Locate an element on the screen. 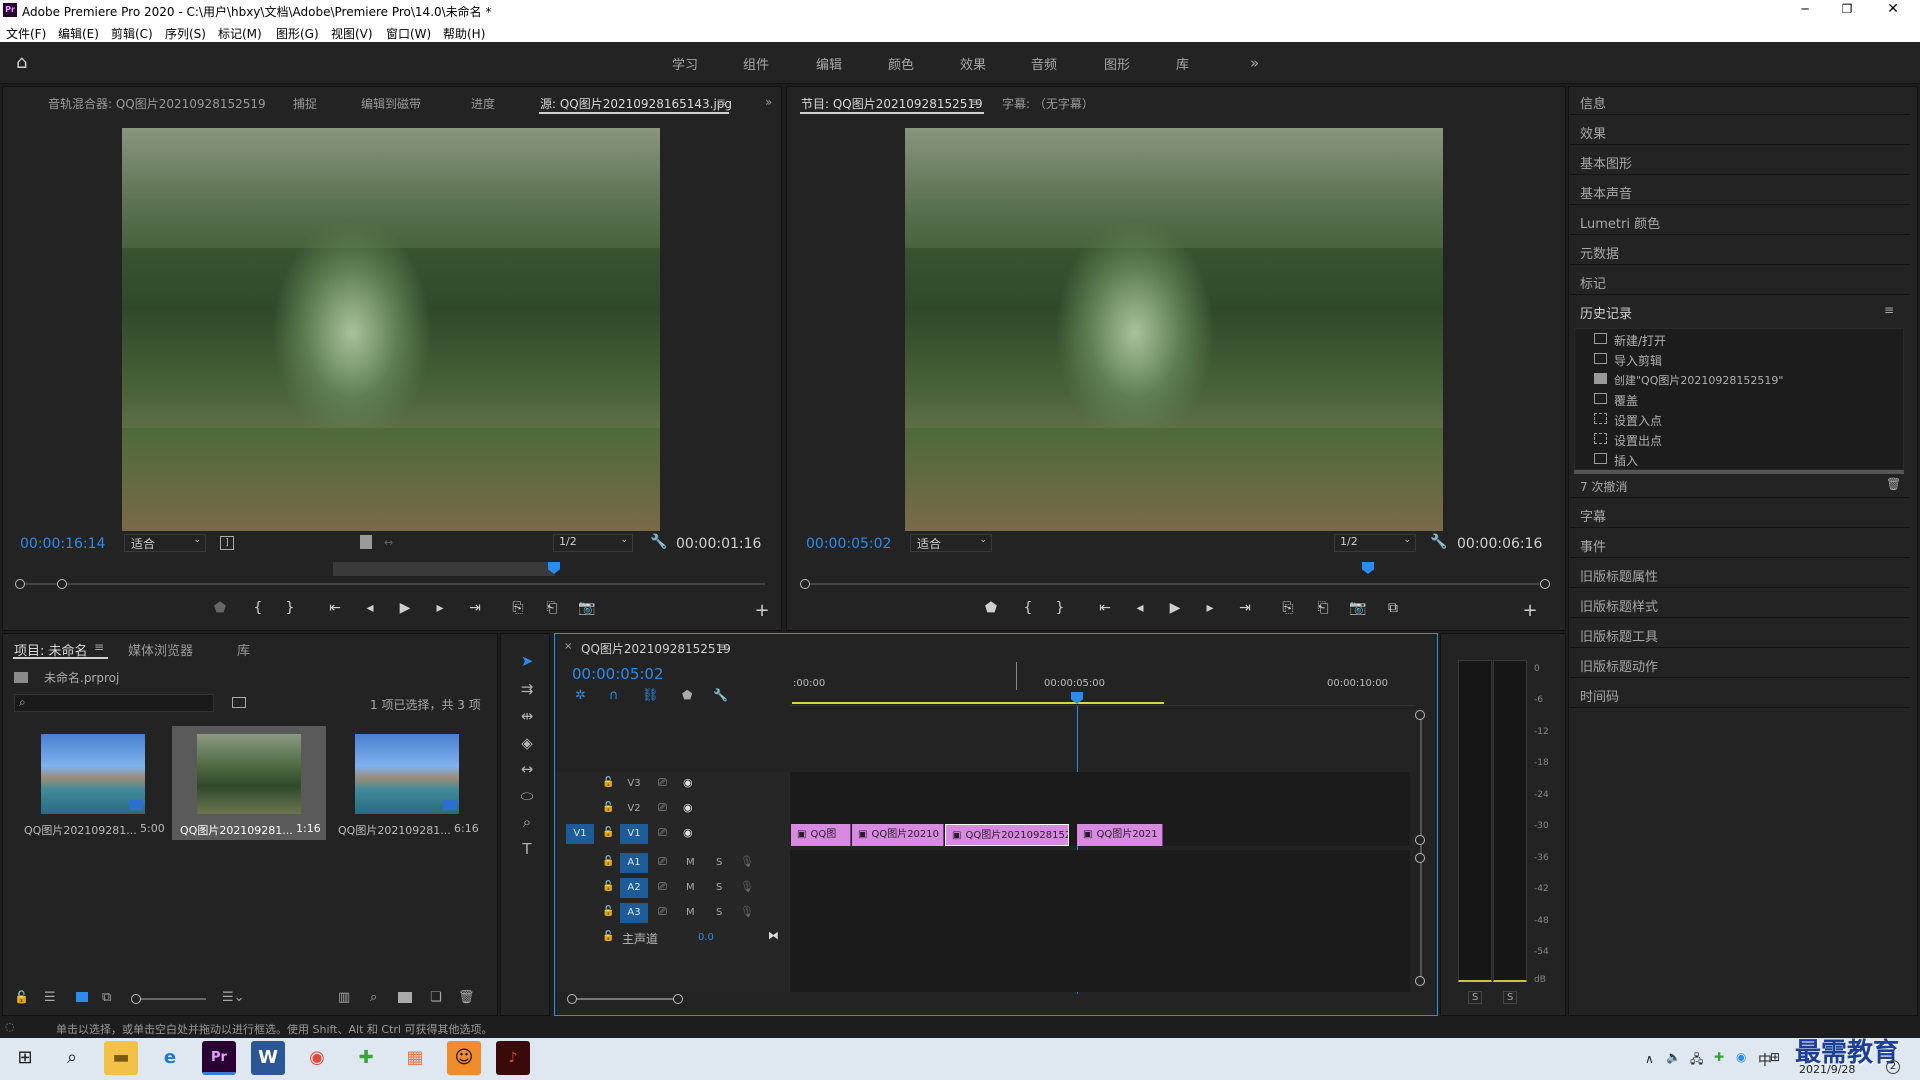  source-time-ruler is located at coordinates (392, 570).